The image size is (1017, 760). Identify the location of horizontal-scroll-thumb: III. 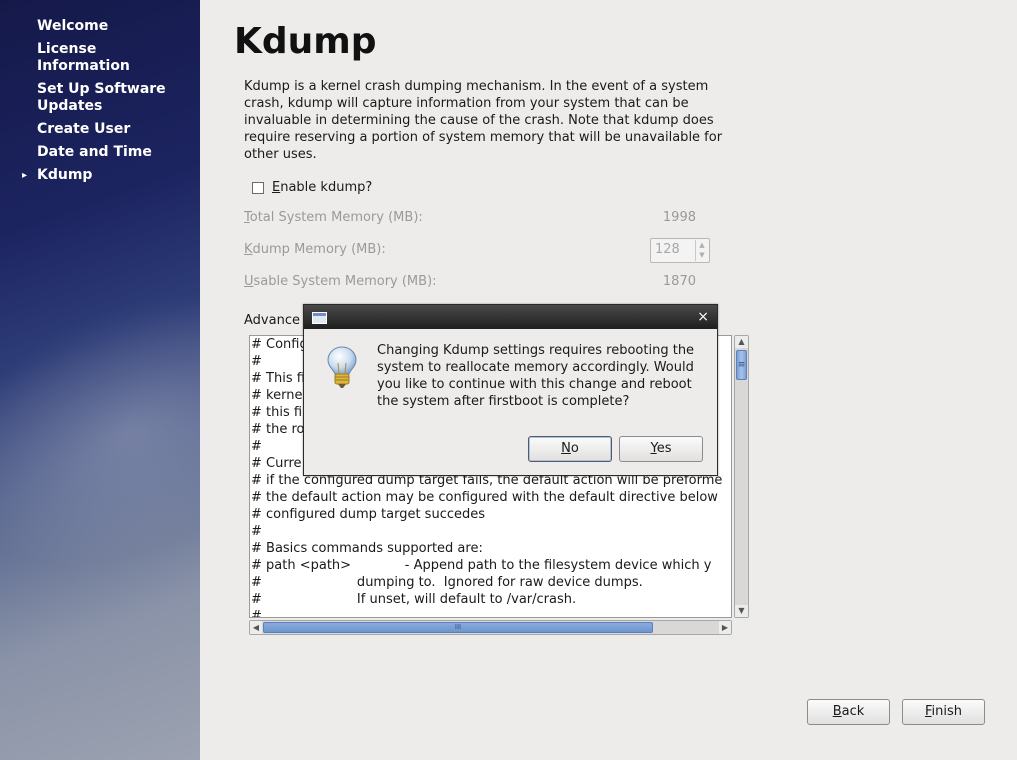
(458, 627).